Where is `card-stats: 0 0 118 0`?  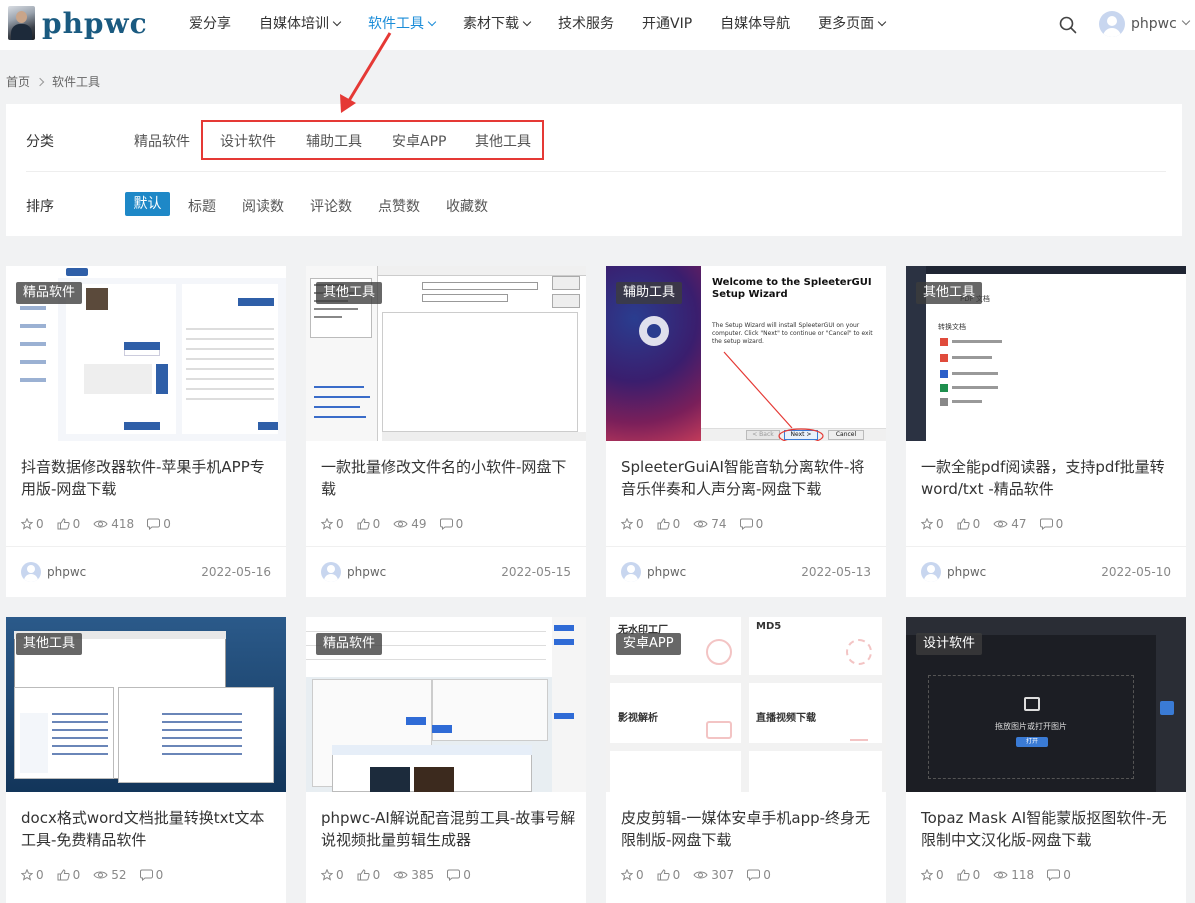
card-stats: 0 0 118 0 is located at coordinates (1002, 875).